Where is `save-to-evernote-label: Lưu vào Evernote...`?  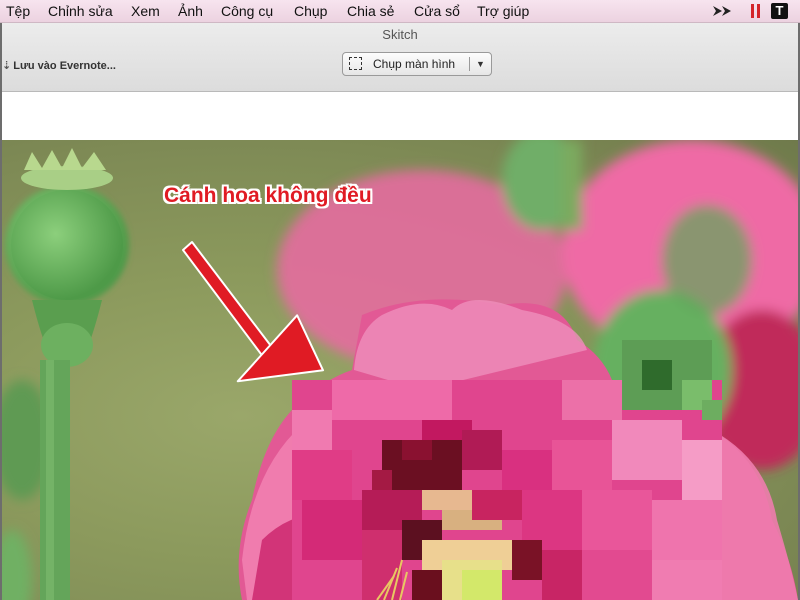
save-to-evernote-label: Lưu vào Evernote... is located at coordinates (64, 66).